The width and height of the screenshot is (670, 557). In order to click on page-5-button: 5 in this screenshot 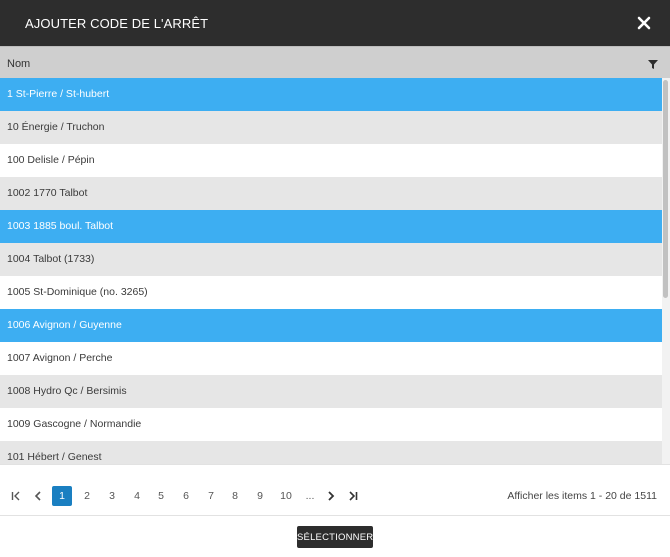, I will do `click(161, 496)`.